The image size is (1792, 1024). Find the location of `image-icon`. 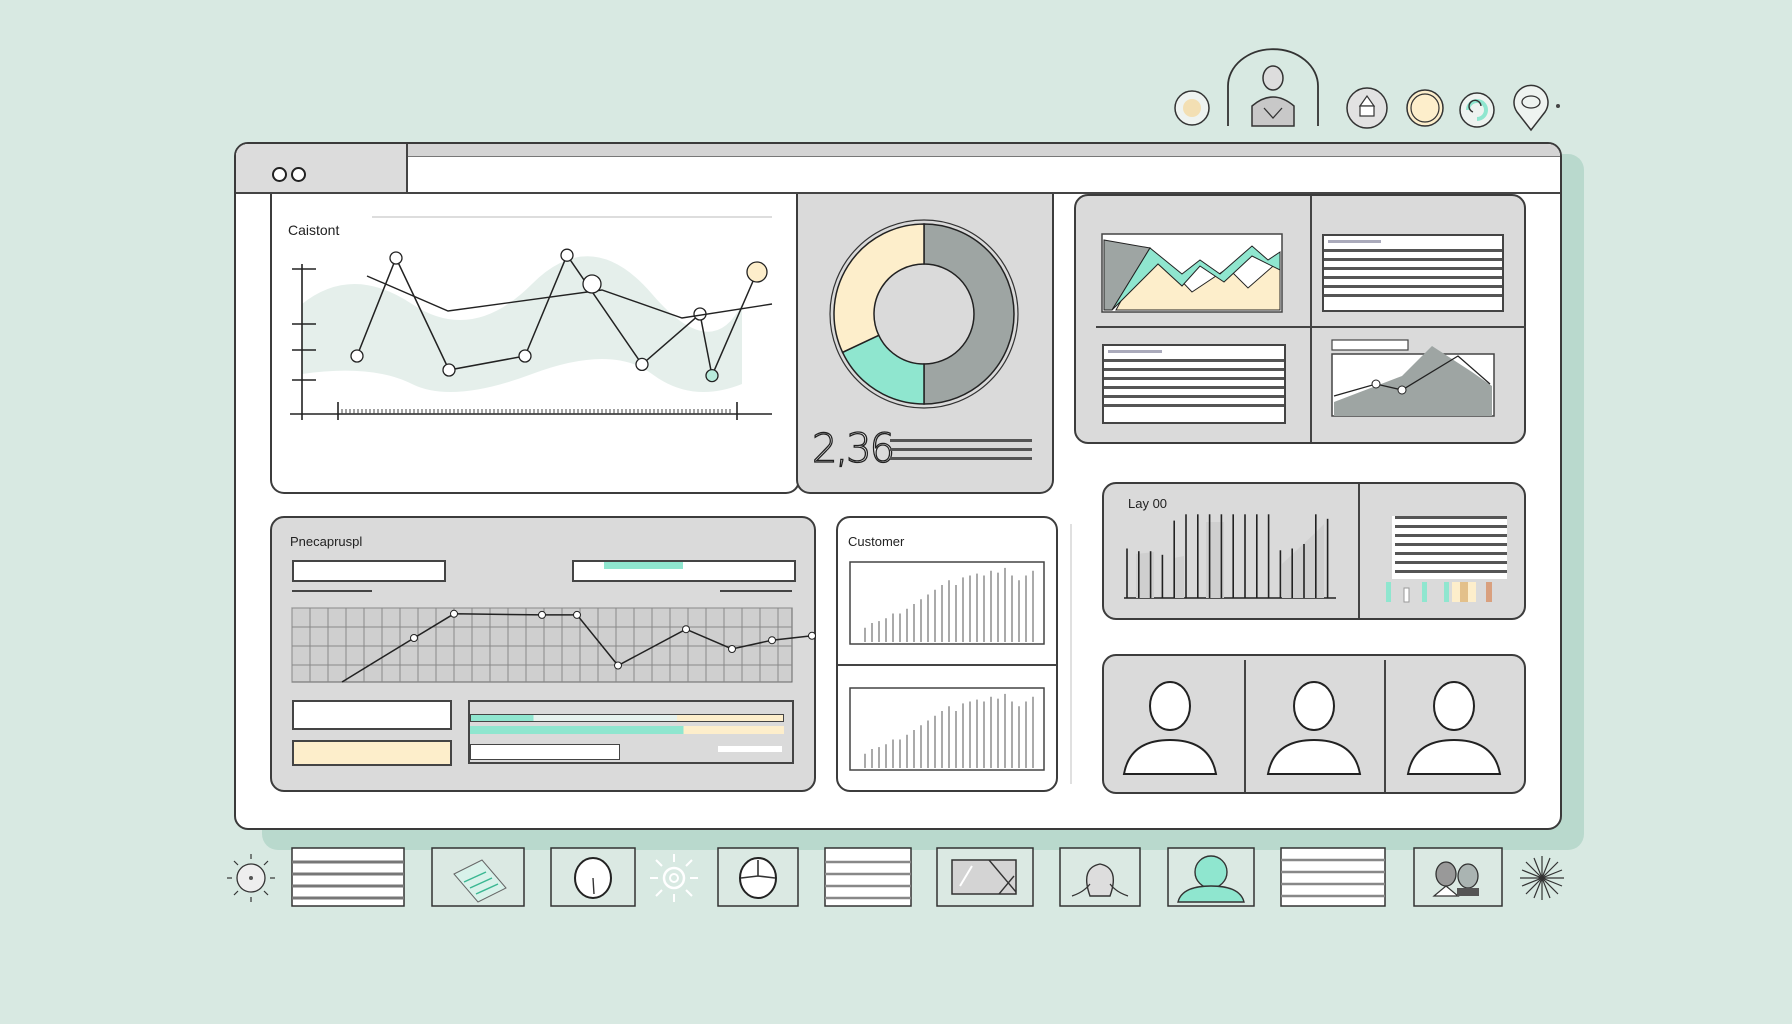

image-icon is located at coordinates (985, 877).